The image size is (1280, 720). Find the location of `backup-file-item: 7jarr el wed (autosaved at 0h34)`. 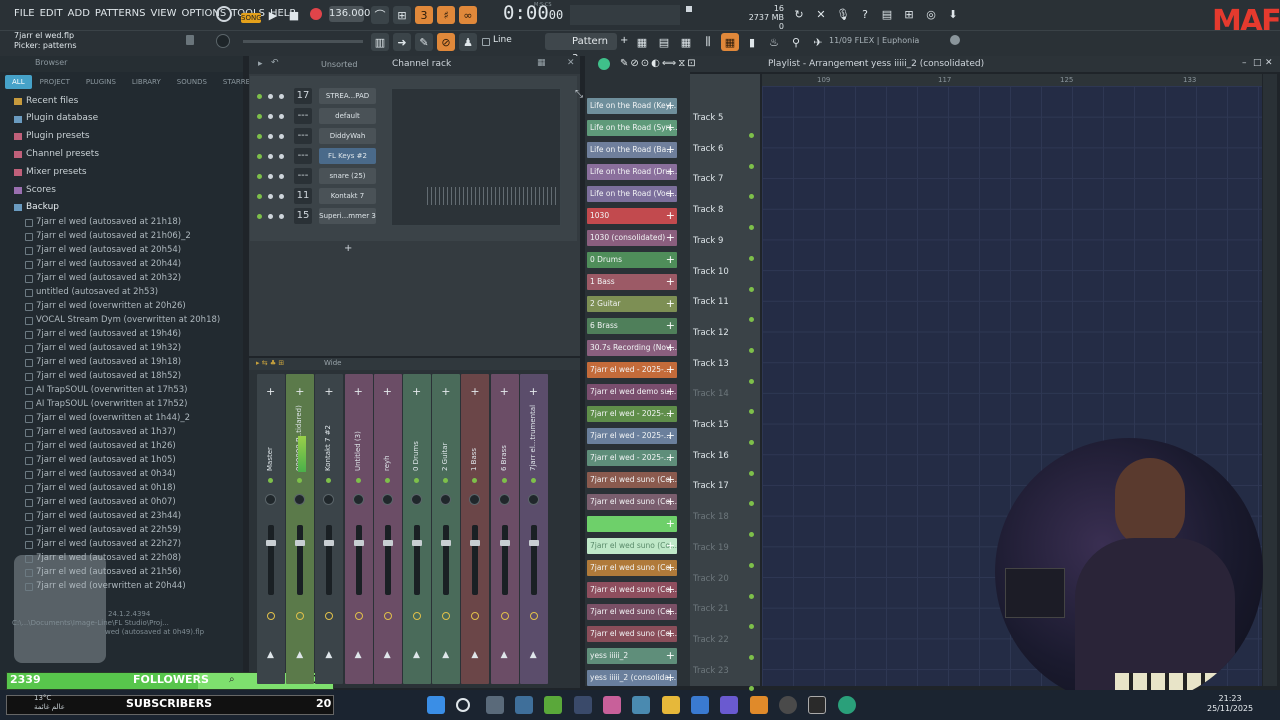

backup-file-item: 7jarr el wed (autosaved at 0h34) is located at coordinates (136, 474).